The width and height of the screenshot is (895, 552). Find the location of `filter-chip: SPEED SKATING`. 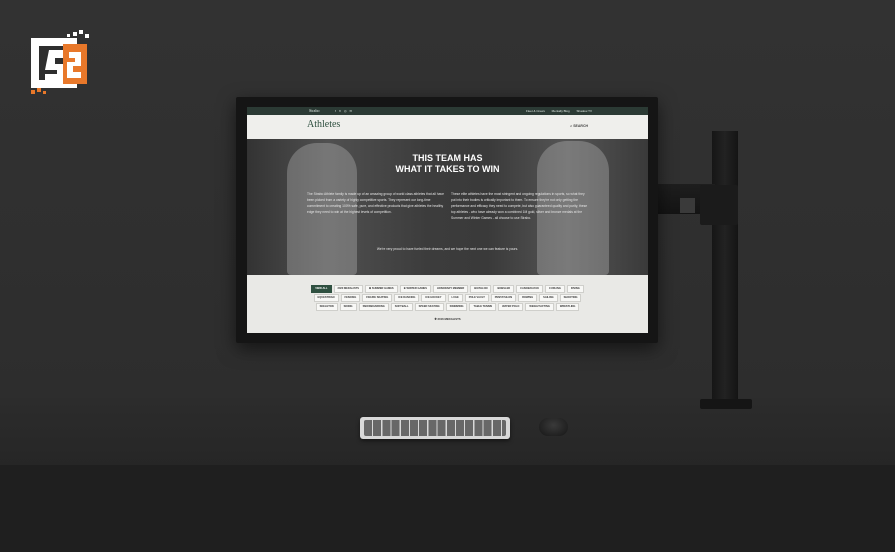

filter-chip: SPEED SKATING is located at coordinates (429, 307).